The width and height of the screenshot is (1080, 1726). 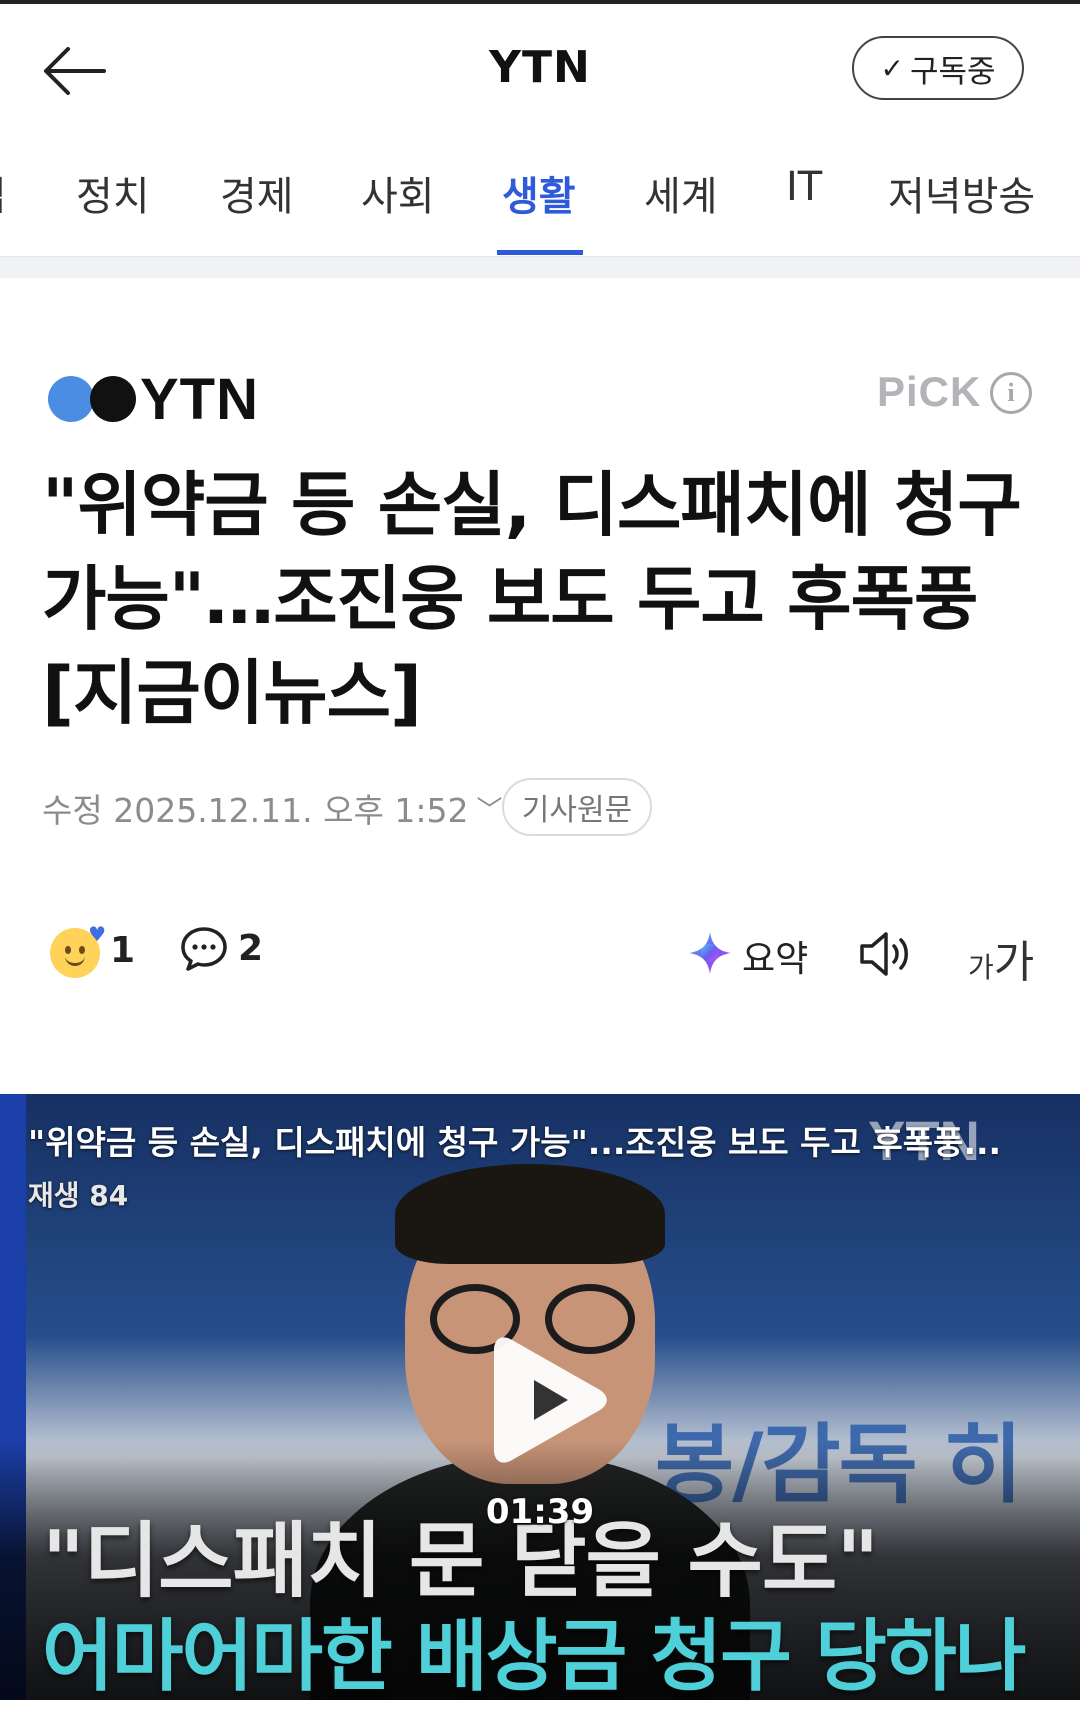 What do you see at coordinates (981, 967) in the screenshot?
I see `font-size-small-label: 가` at bounding box center [981, 967].